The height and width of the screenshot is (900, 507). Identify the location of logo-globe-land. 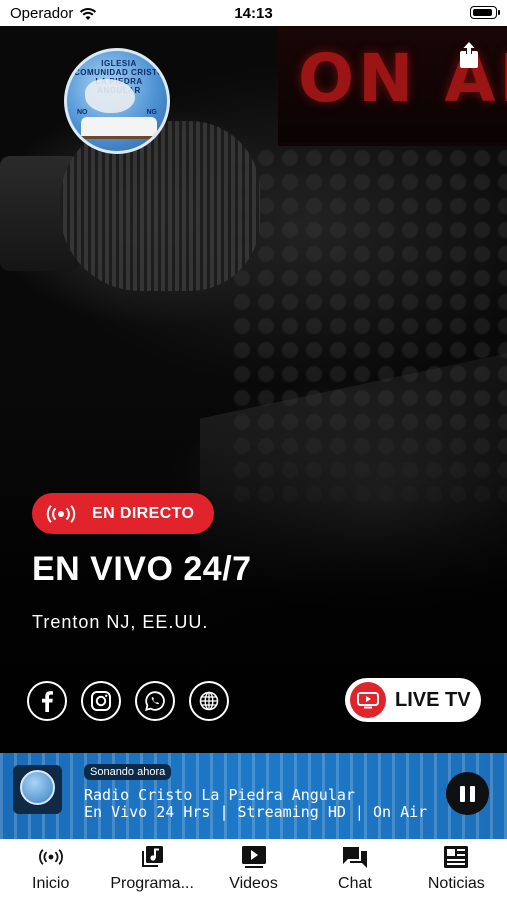
(110, 96).